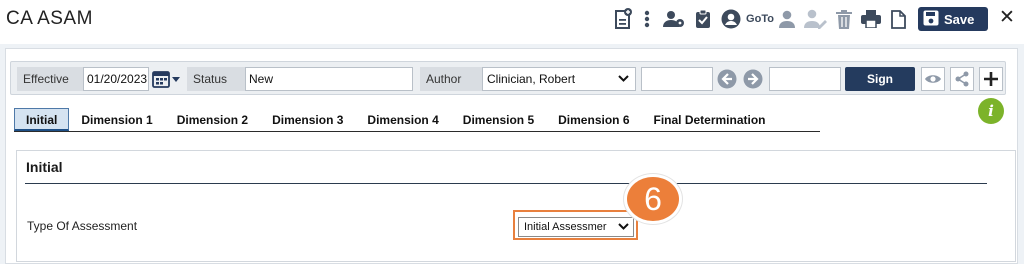  Describe the element at coordinates (727, 79) in the screenshot. I see `previous-arrow-icon` at that location.